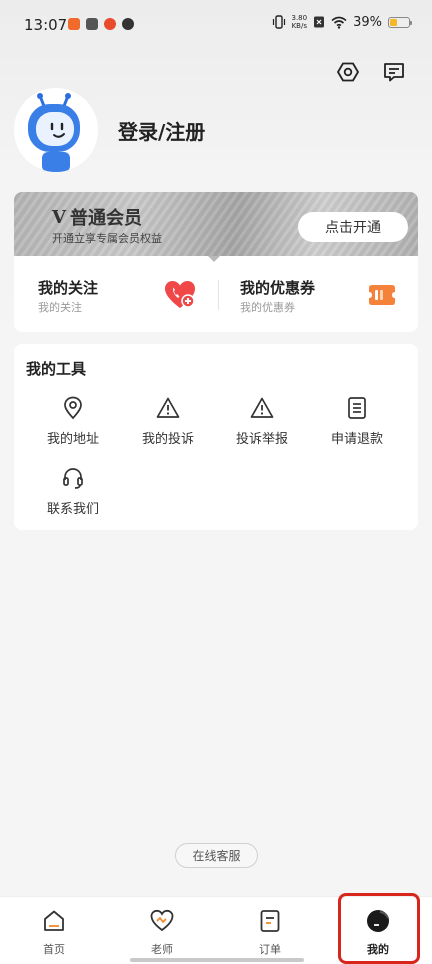  I want to click on nav-label: 订单, so click(270, 949).